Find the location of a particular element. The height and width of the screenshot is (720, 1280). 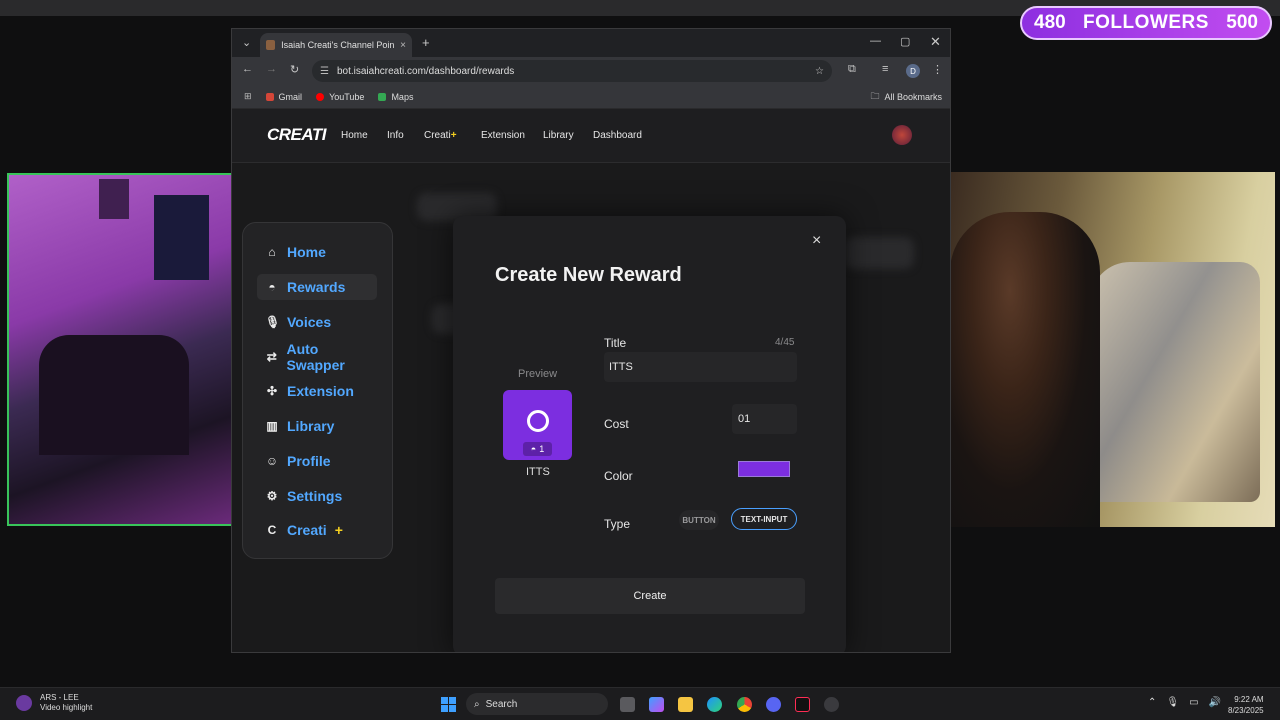

site-info-icon: ☰ is located at coordinates (324, 71).